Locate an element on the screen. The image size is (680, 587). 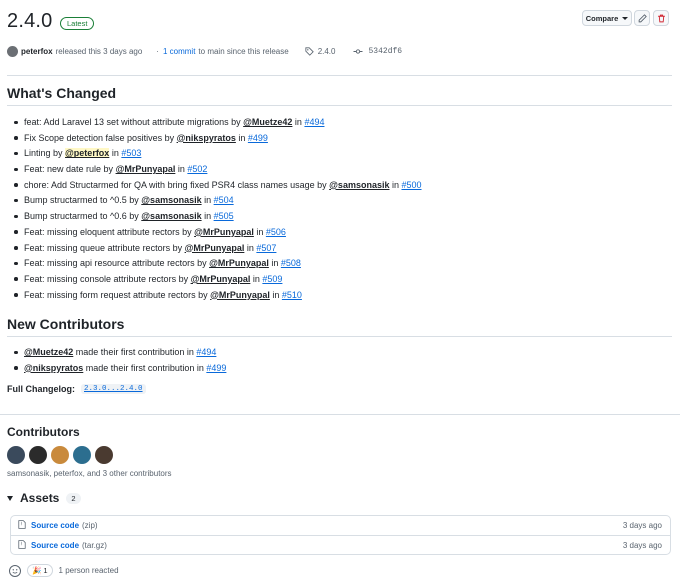
changelog-compare-link: 2.3.0...2.4.0 is located at coordinates (113, 389).